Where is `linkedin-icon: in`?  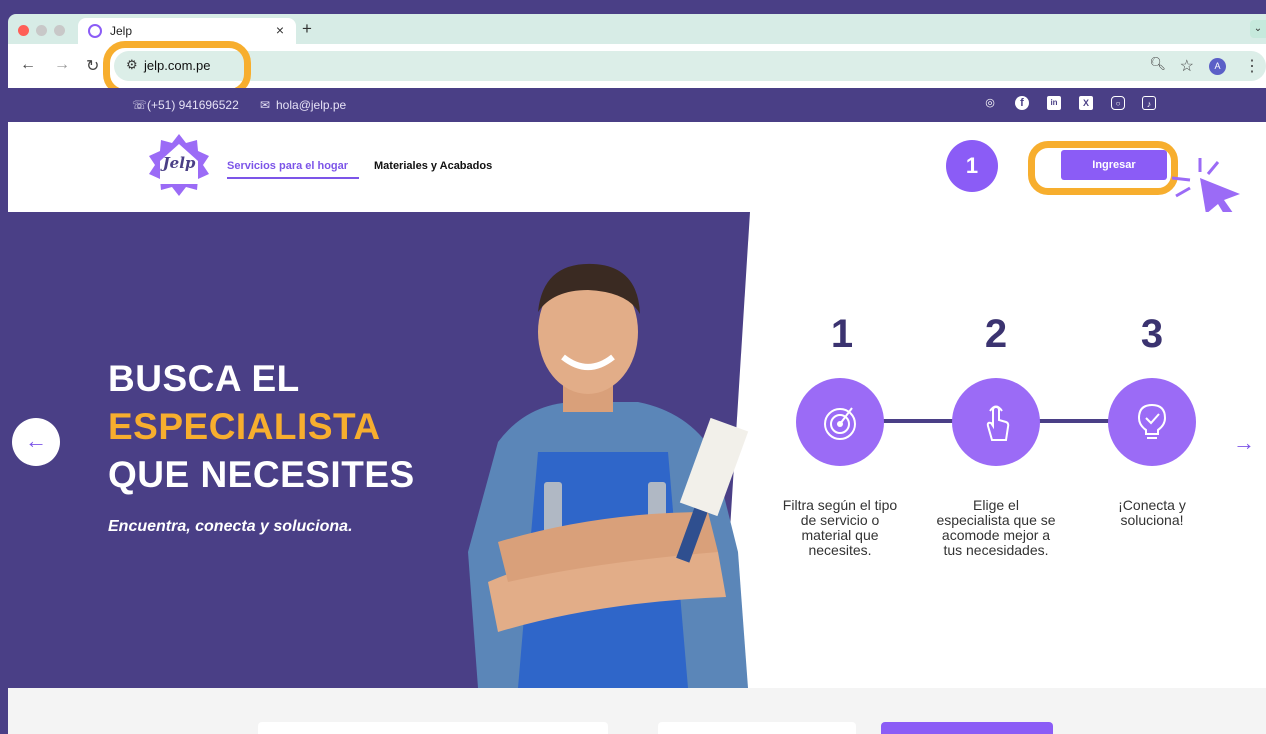
linkedin-icon: in is located at coordinates (1054, 103).